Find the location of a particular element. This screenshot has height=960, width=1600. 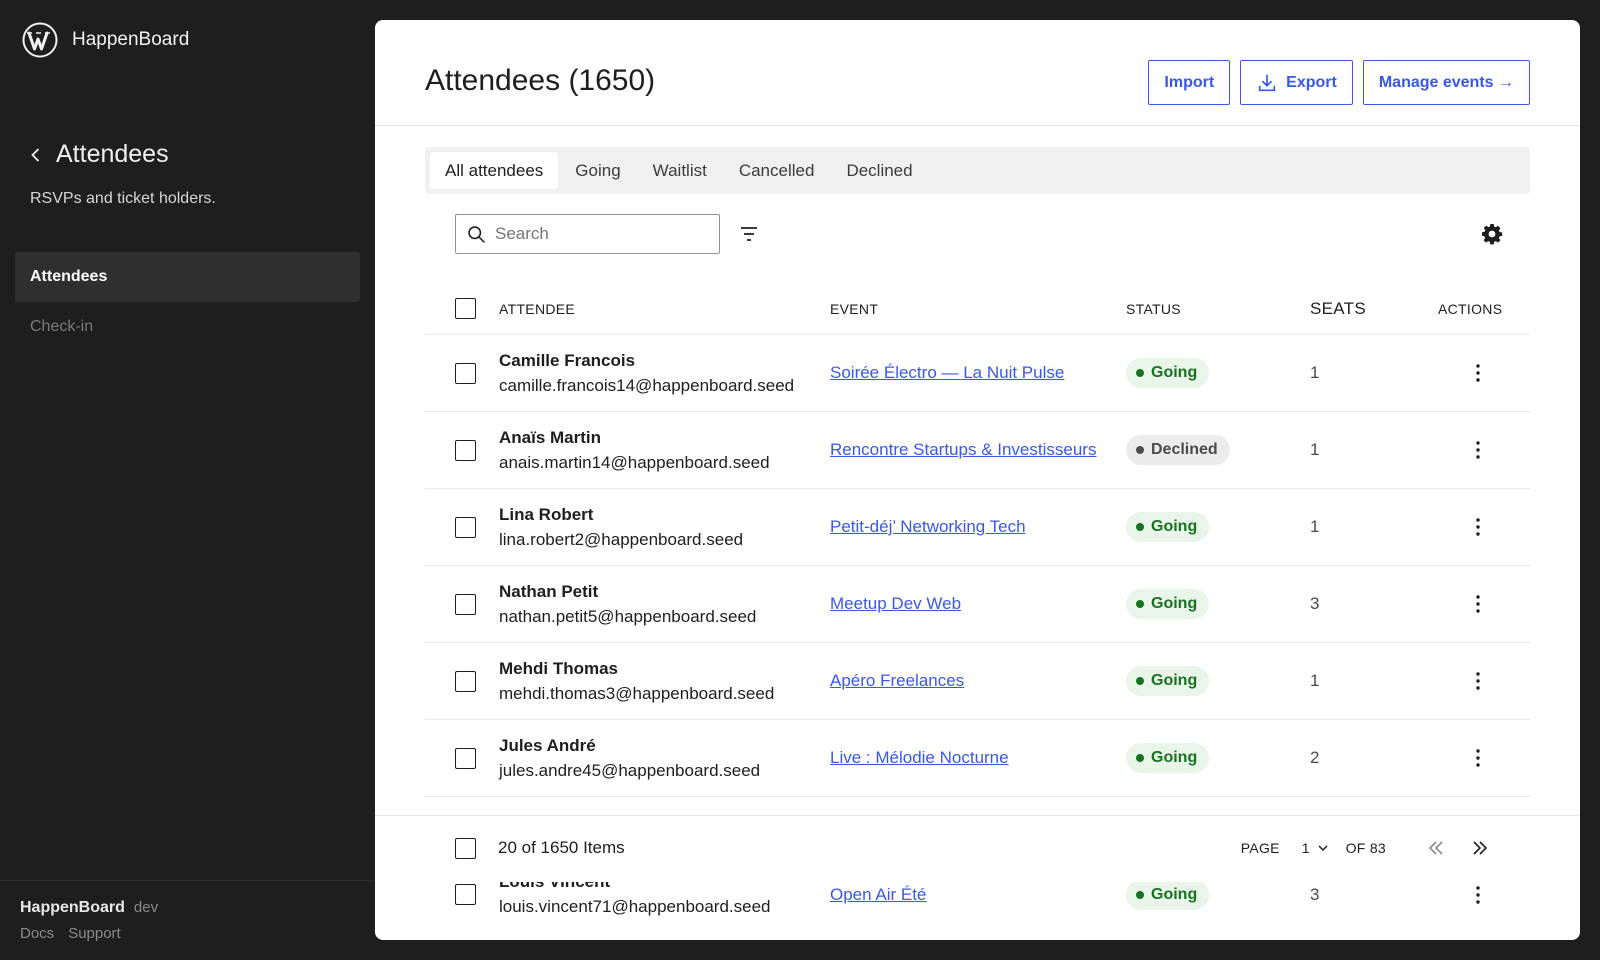

column-header-event: EVENT is located at coordinates (978, 309).